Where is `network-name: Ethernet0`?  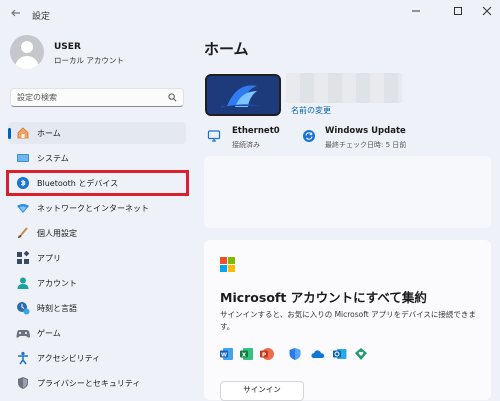 network-name: Ethernet0 is located at coordinates (256, 131).